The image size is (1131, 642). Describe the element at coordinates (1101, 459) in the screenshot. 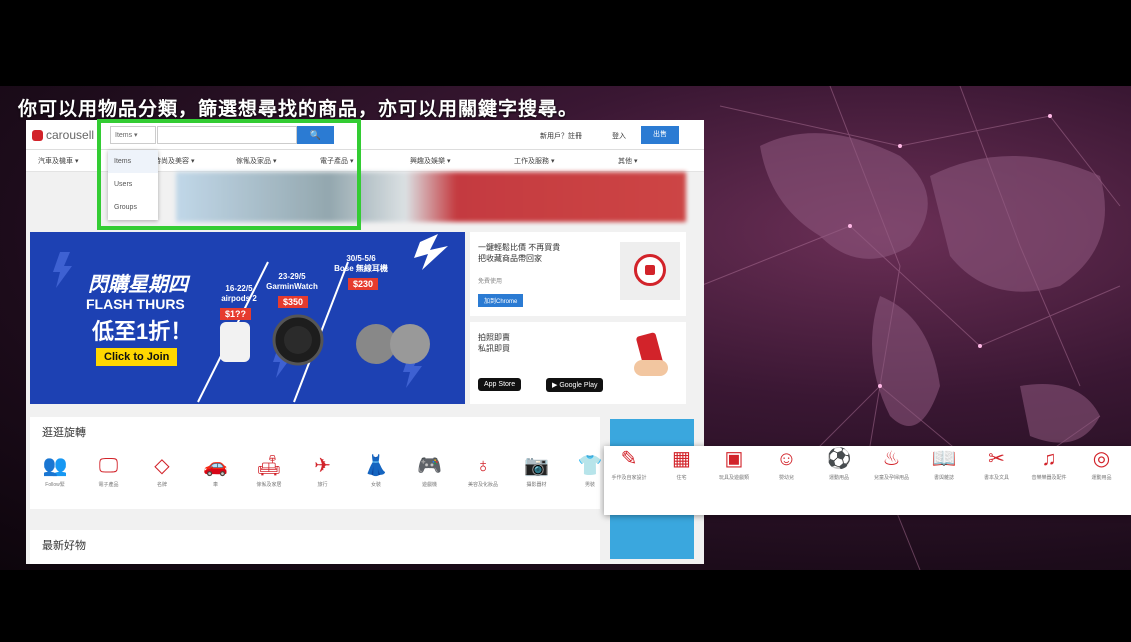

I see `ball-icon: ◎` at that location.